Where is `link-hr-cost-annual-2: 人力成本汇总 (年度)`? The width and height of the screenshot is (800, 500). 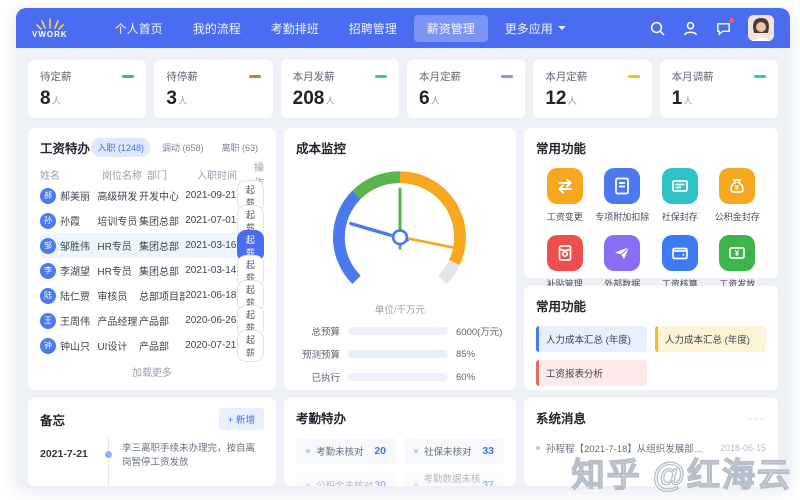
link-hr-cost-annual-2: 人力成本汇总 (年度) is located at coordinates (710, 339).